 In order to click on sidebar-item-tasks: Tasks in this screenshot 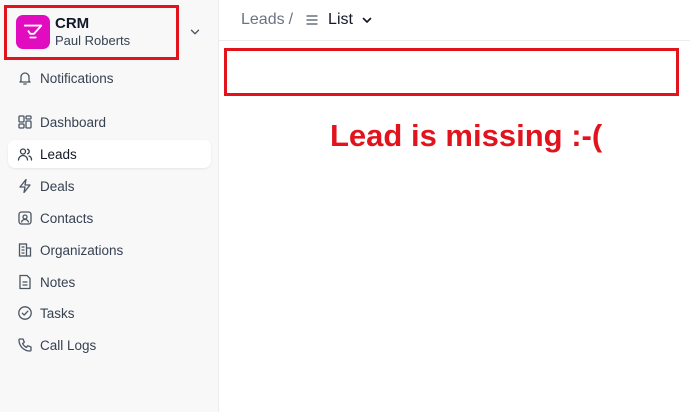, I will do `click(109, 313)`.